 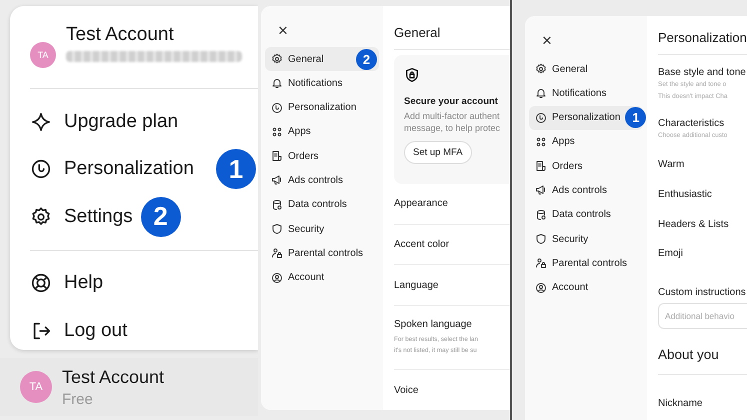 I want to click on setting-label: Accent color, so click(x=422, y=244).